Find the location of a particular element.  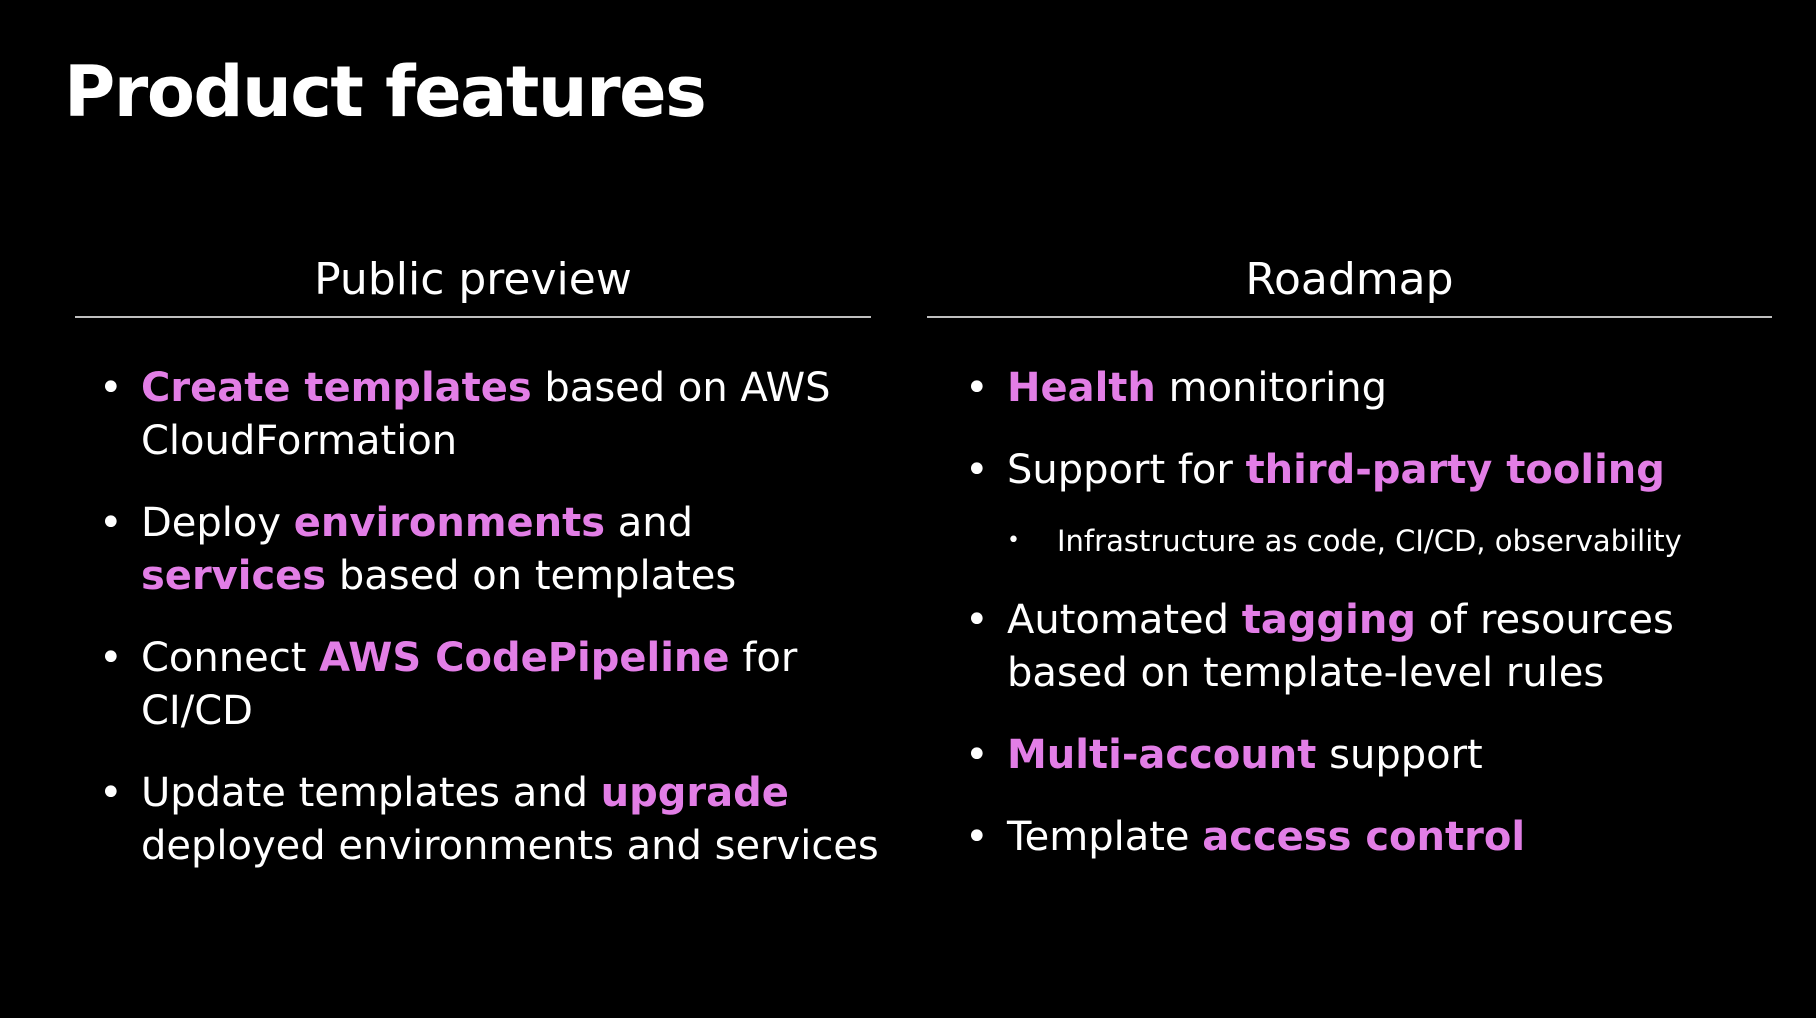

item-text: Support for is located at coordinates (1126, 470).